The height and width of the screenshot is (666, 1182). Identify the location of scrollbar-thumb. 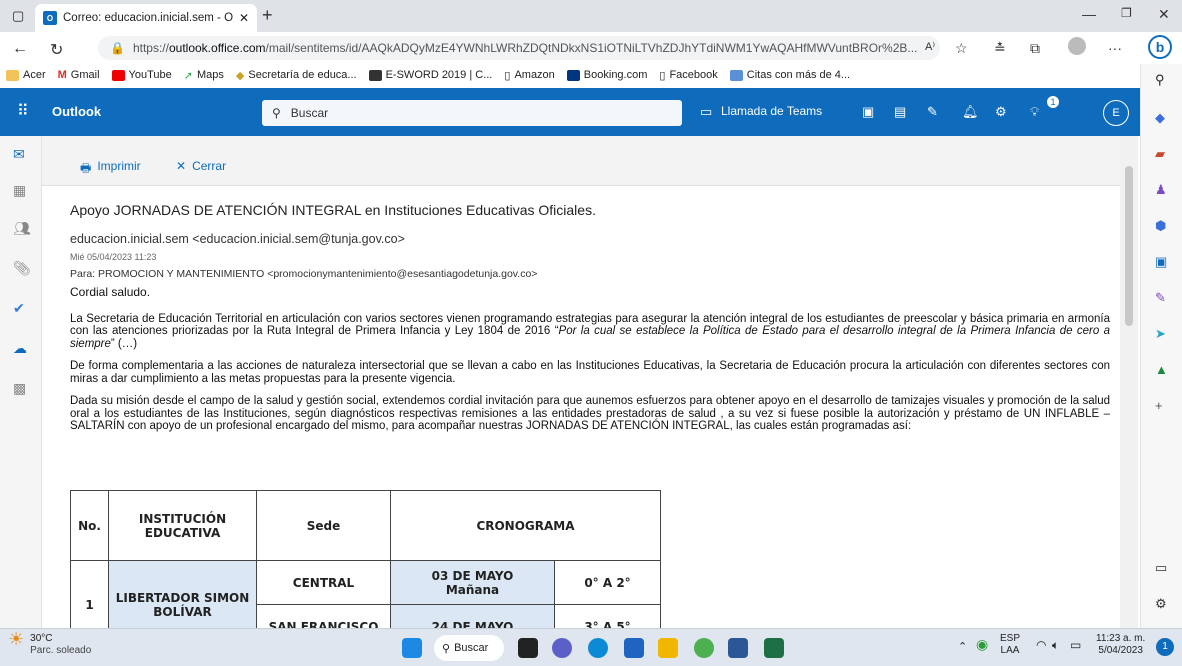
(1129, 246).